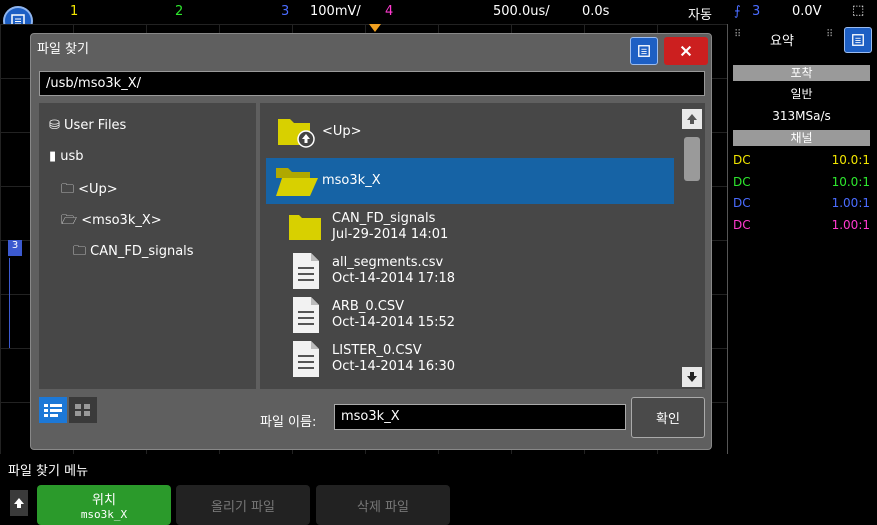 Image resolution: width=877 pixels, height=525 pixels. Describe the element at coordinates (470, 227) in the screenshot. I see `file-item-can-fd-signals: CAN_FD_signals Jul-29-2014 14:01` at that location.